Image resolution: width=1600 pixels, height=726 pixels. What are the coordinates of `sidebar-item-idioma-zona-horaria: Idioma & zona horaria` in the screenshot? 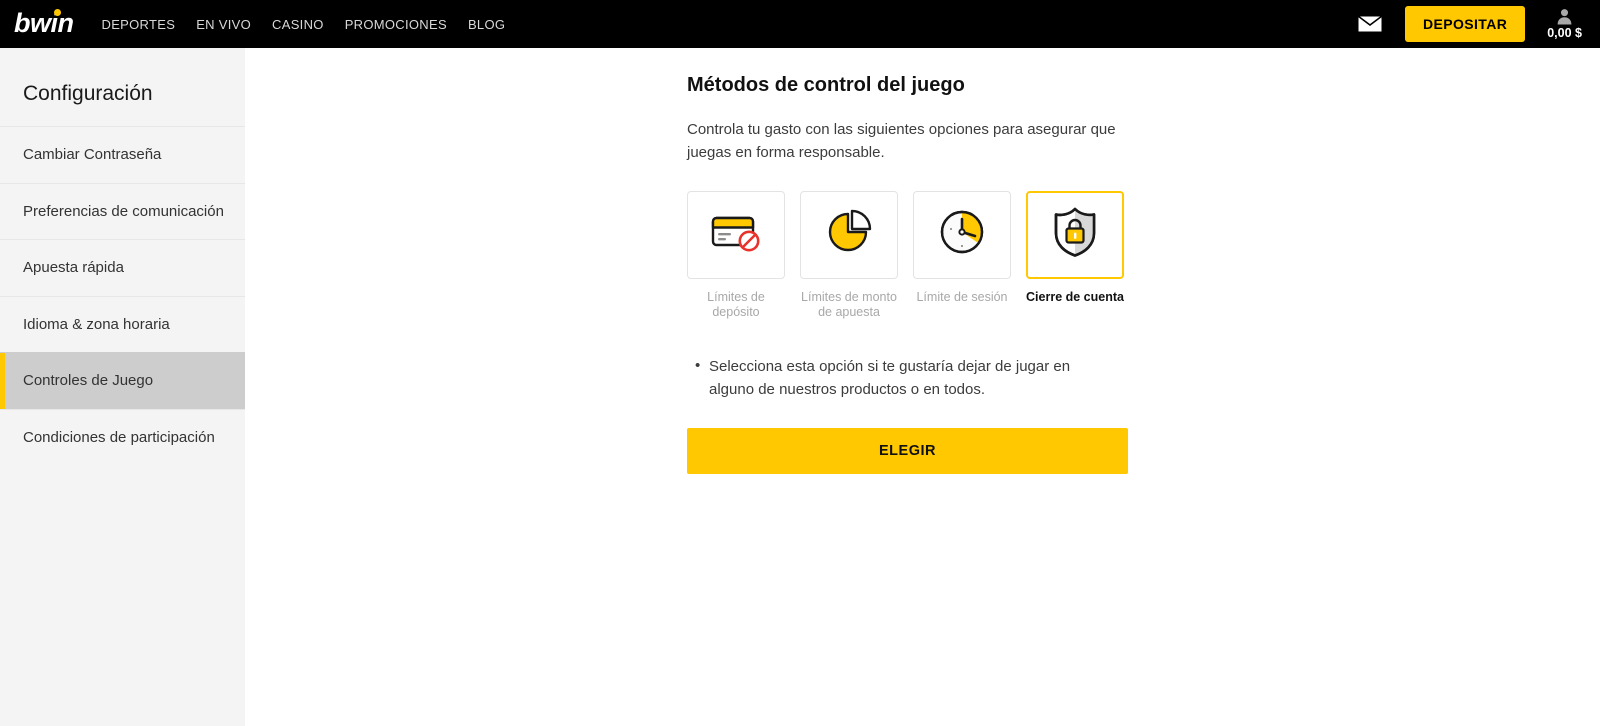 It's located at (122, 324).